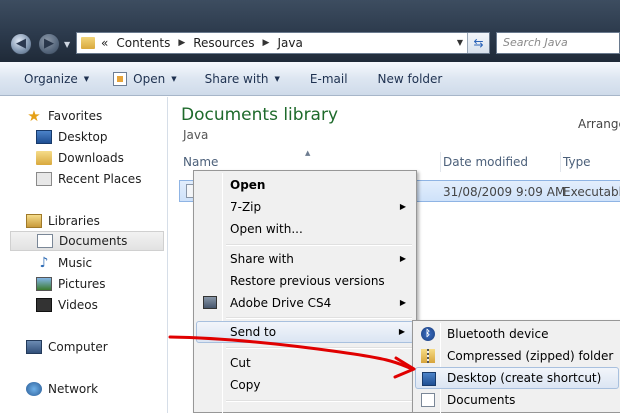 The image size is (620, 413). I want to click on nav-libraries-label: Libraries, so click(74, 221).